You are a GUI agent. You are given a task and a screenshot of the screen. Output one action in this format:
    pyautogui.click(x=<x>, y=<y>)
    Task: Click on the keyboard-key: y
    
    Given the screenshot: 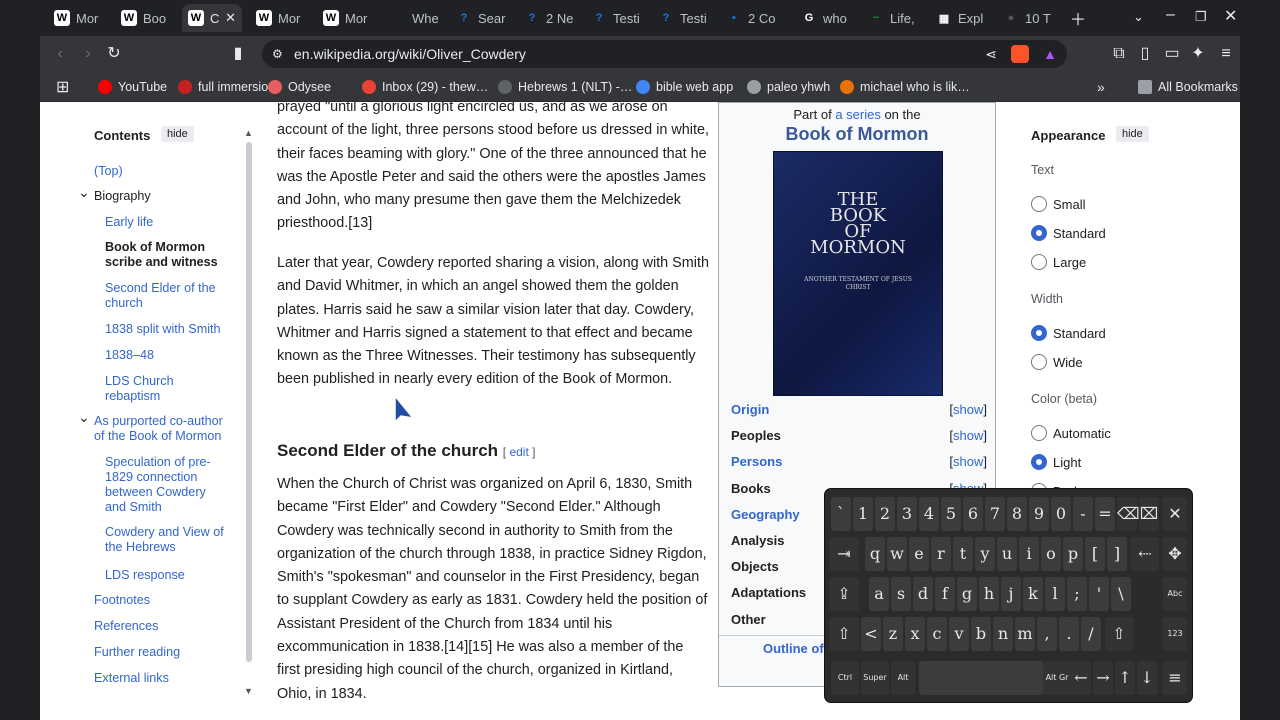 What is the action you would take?
    pyautogui.click(x=985, y=554)
    